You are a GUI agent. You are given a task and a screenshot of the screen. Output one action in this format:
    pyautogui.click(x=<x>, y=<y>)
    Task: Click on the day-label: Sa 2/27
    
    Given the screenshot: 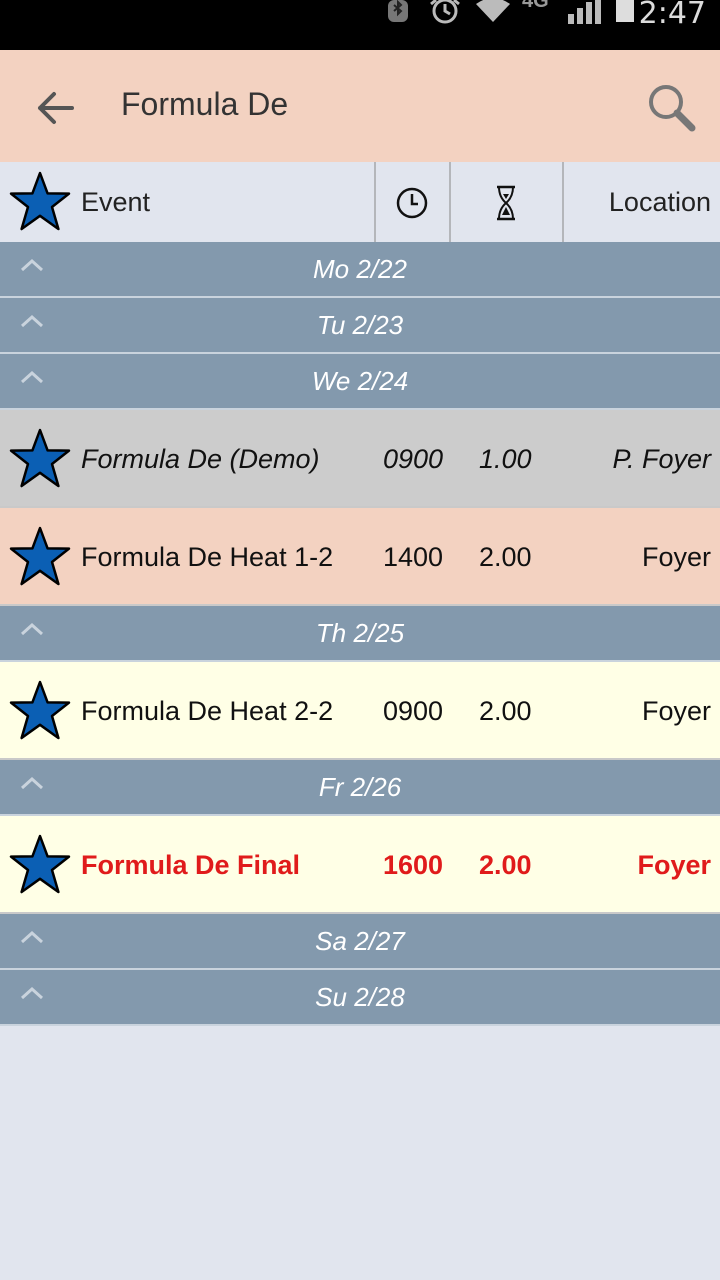 What is the action you would take?
    pyautogui.click(x=360, y=941)
    